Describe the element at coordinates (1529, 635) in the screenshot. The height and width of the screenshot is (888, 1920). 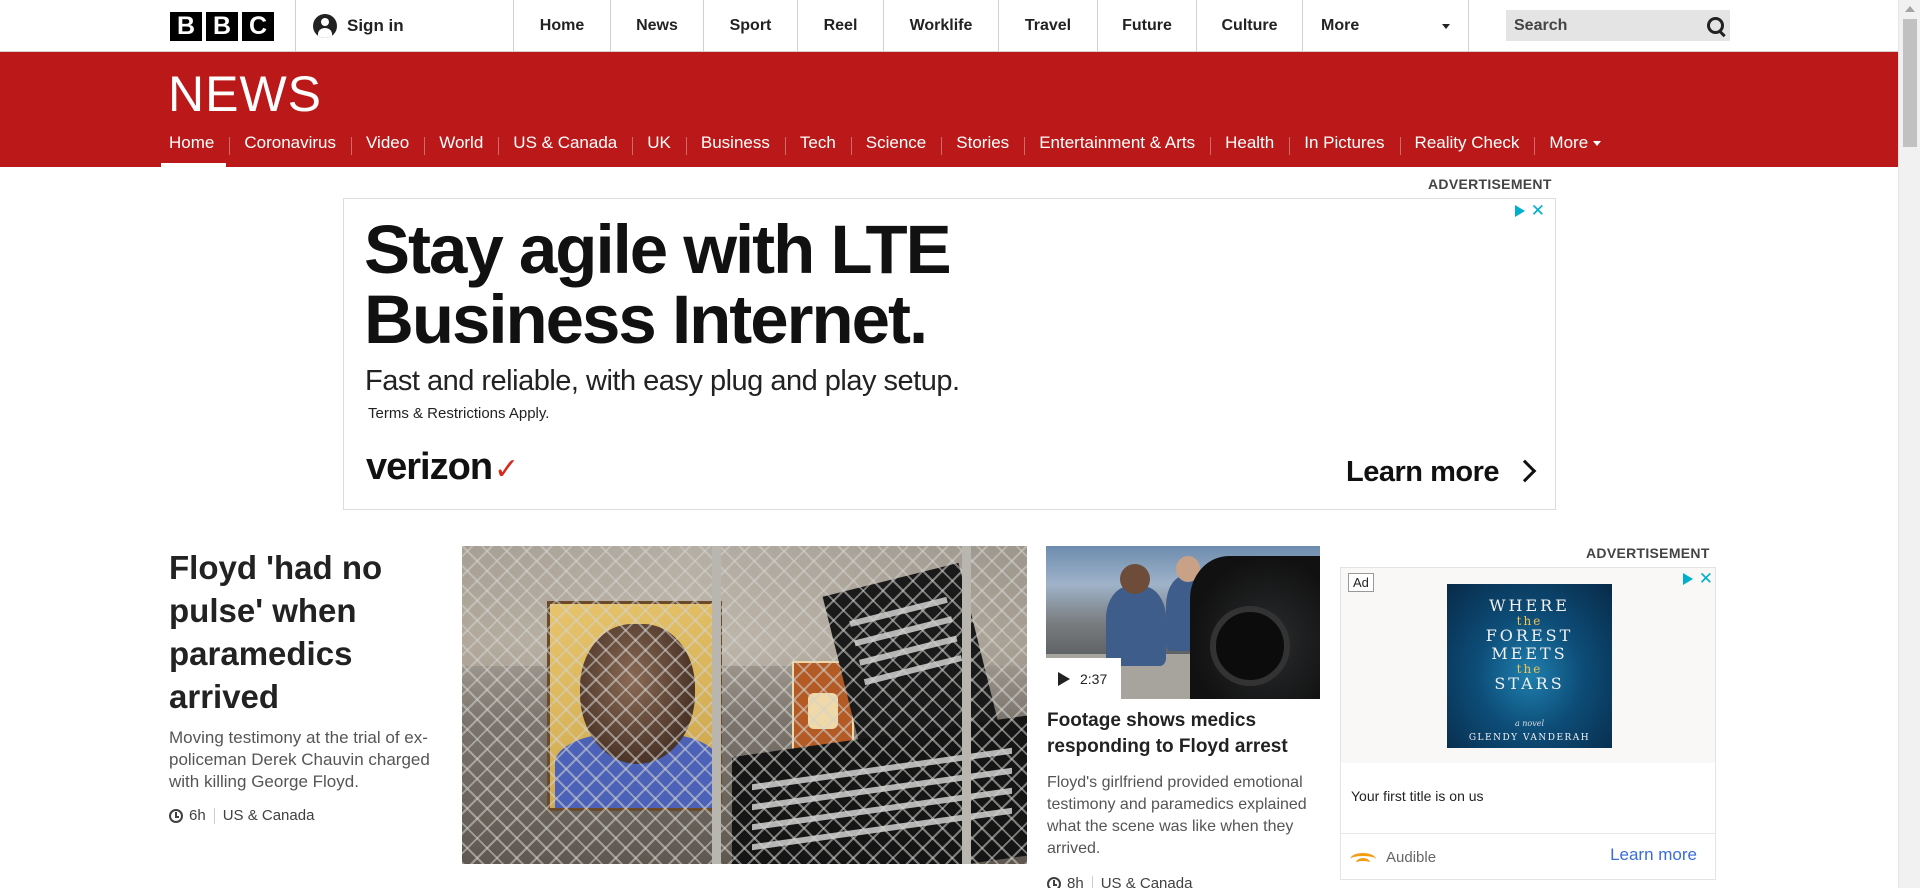
I see `book-title-line: FOREST` at that location.